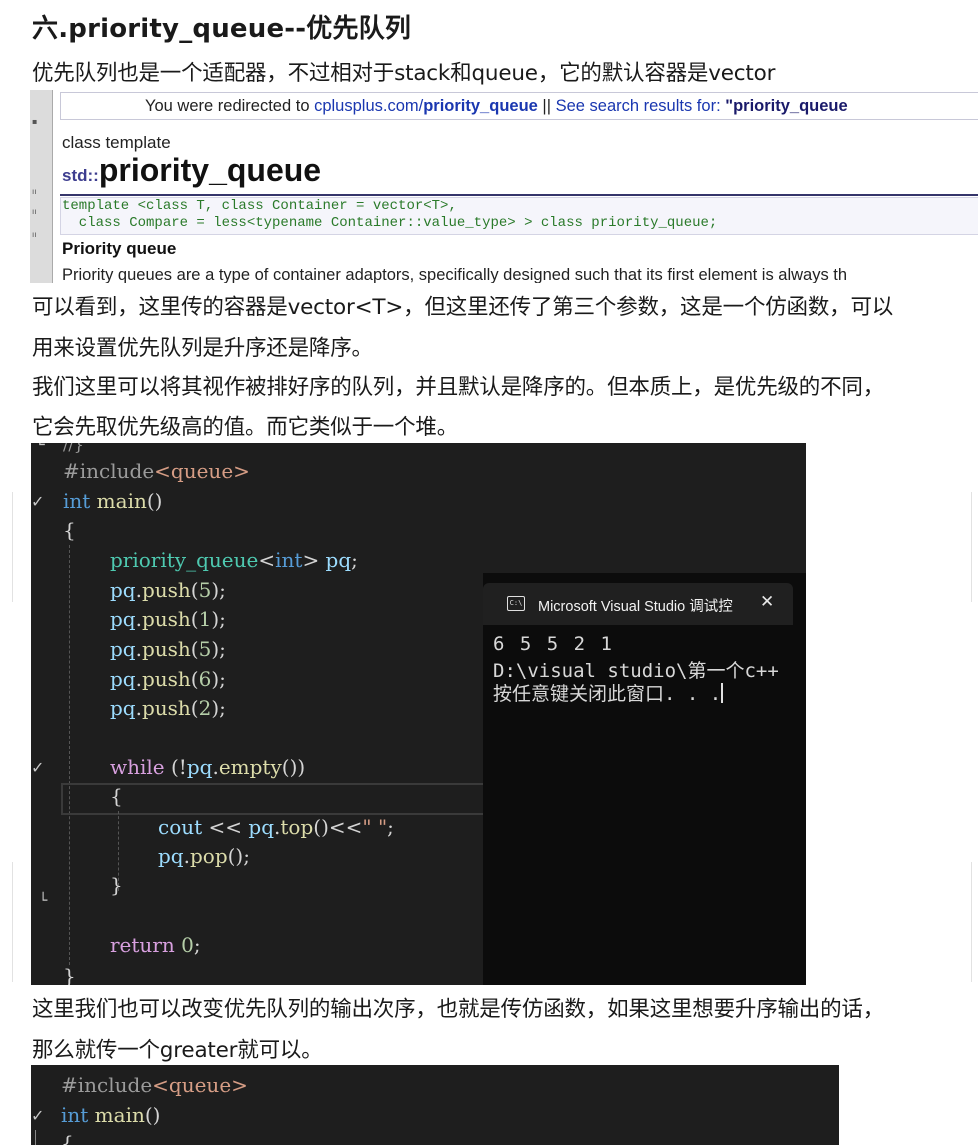  What do you see at coordinates (519, 195) in the screenshot?
I see `title-divider` at bounding box center [519, 195].